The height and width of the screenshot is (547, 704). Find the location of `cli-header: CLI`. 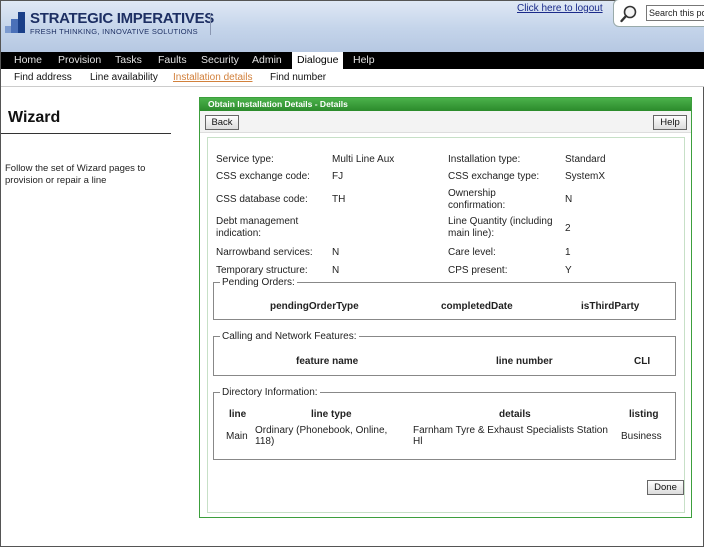

cli-header: CLI is located at coordinates (642, 361).